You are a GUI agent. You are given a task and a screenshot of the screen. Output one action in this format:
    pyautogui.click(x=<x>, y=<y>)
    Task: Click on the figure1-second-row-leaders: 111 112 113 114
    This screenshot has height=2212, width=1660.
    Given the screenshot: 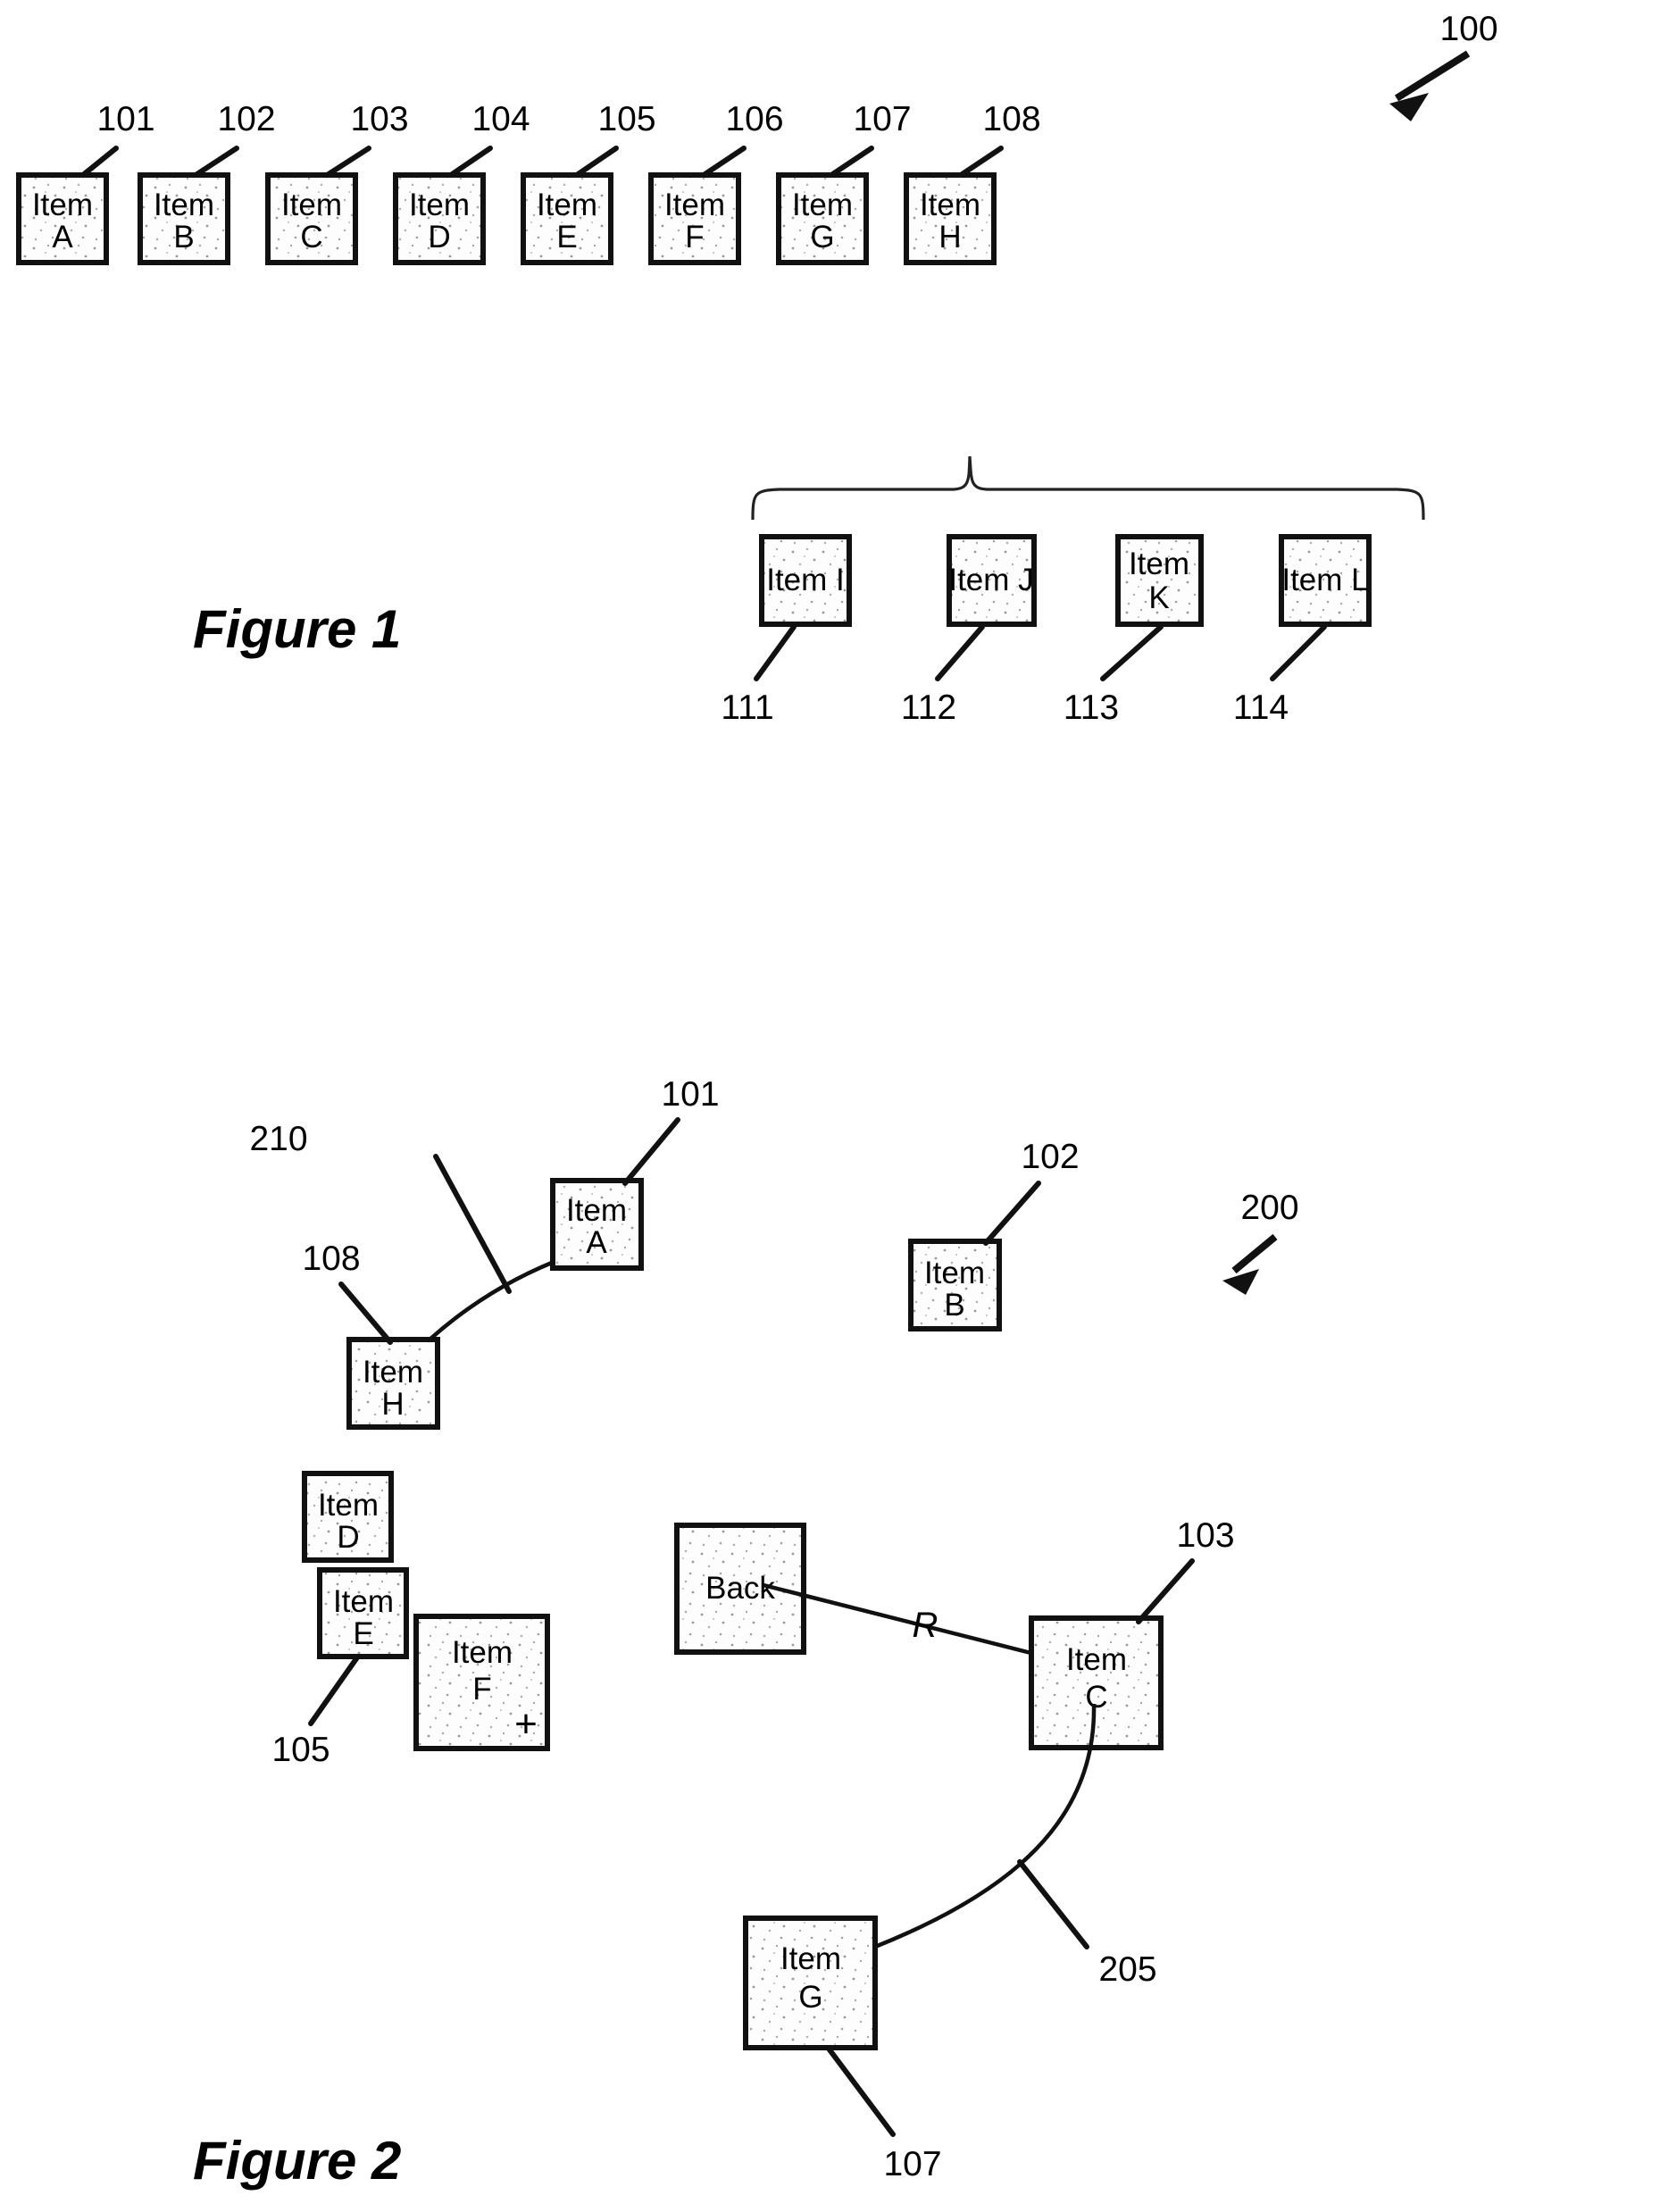 What is the action you would take?
    pyautogui.click(x=1024, y=675)
    